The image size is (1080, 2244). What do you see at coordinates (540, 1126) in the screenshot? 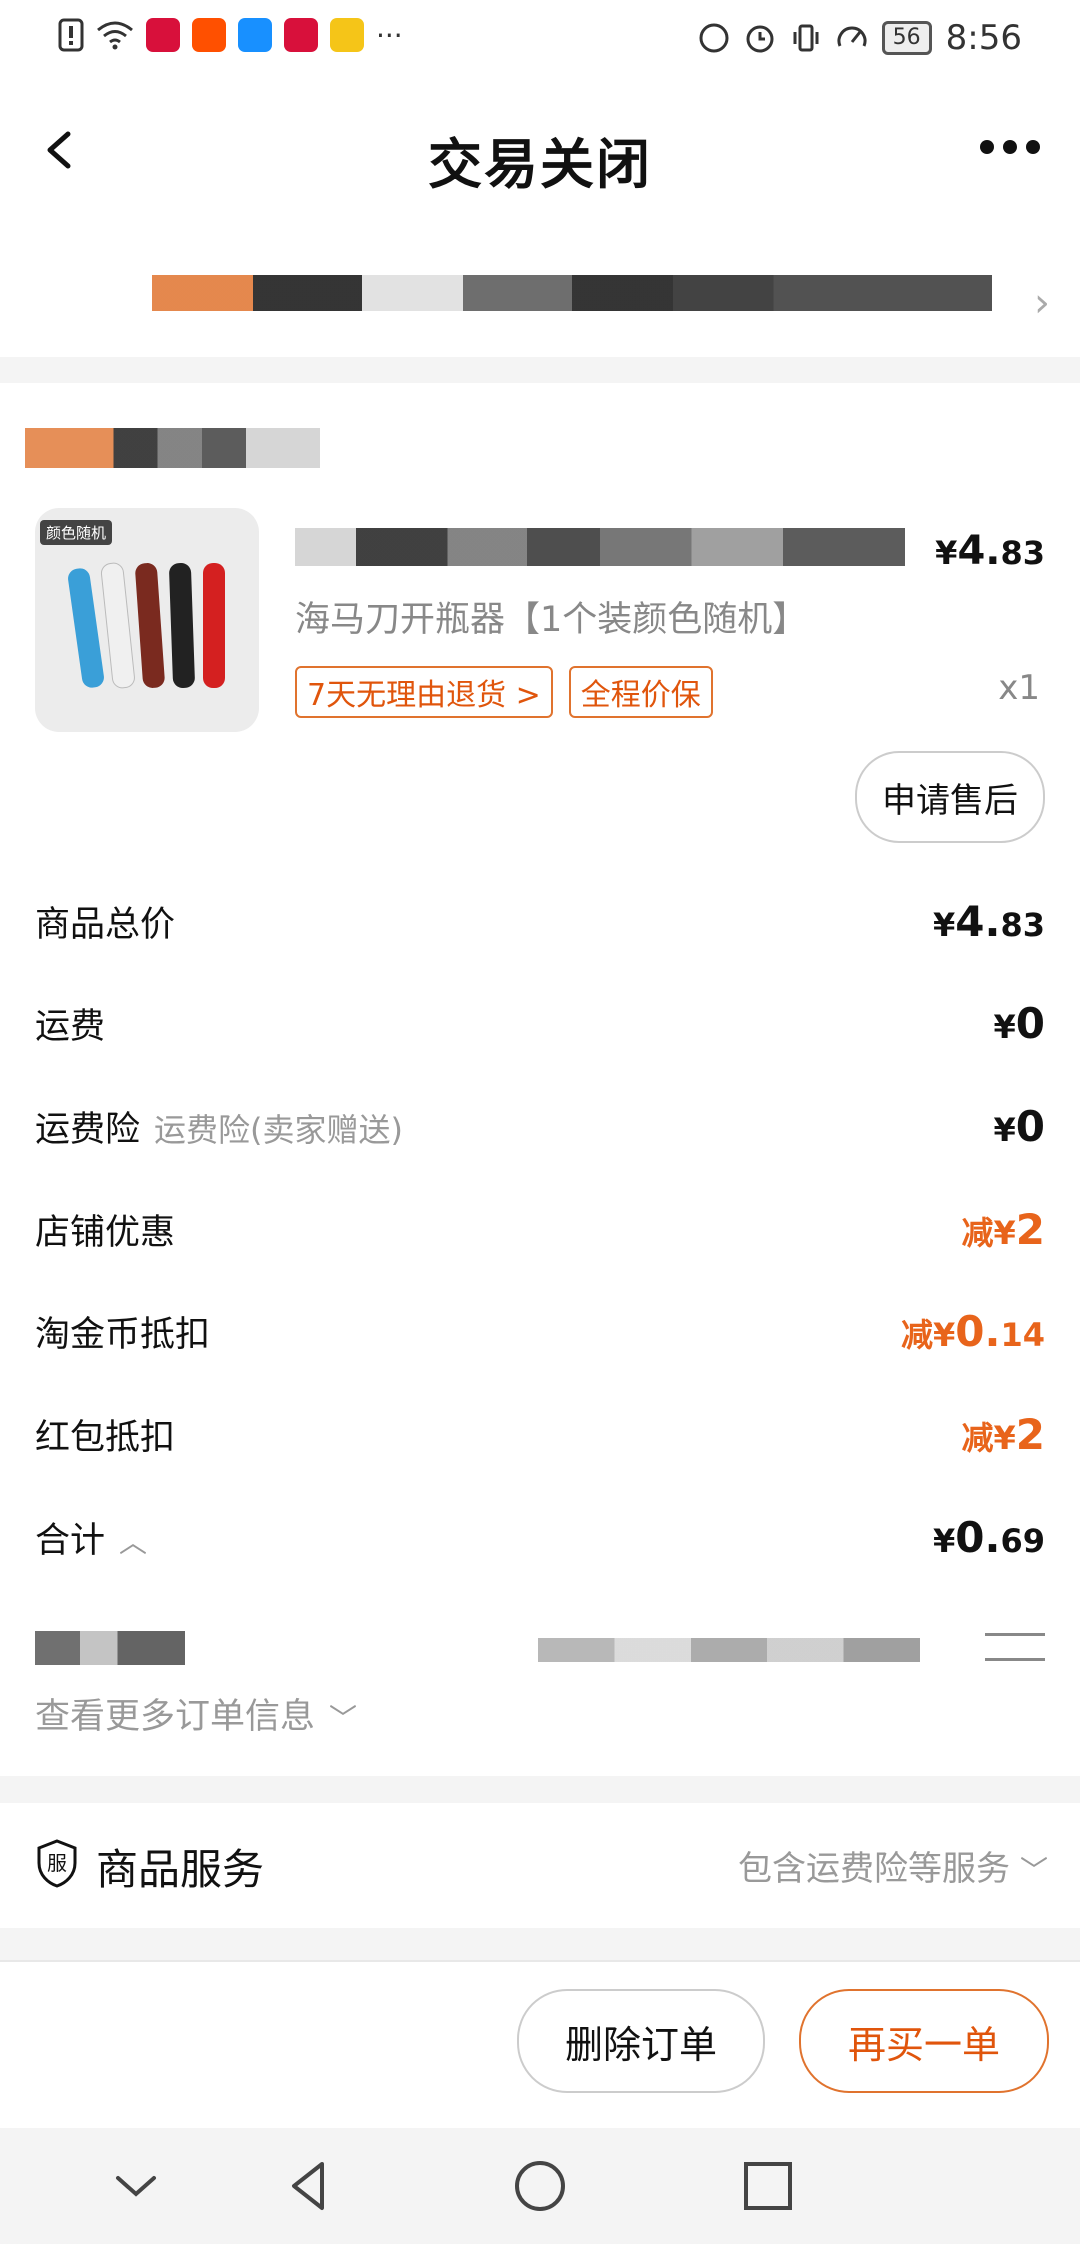
I see `summary-row-shipping-insurance: 运费险 运费险(卖家赠送) ¥0` at bounding box center [540, 1126].